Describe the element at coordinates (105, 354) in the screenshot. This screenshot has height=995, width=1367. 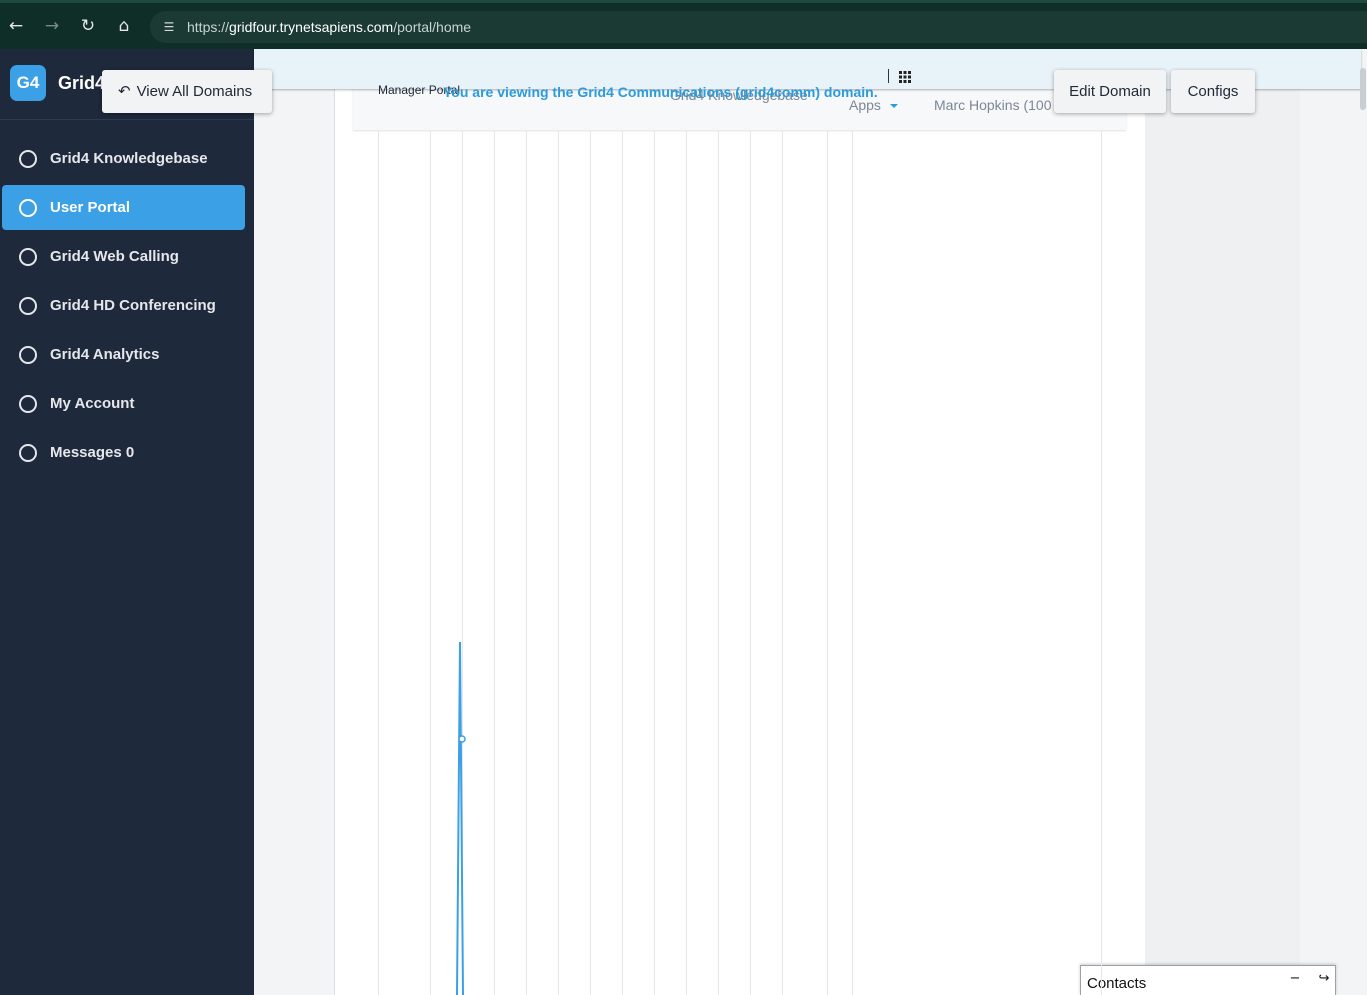
I see `sidebar-item-label: Grid4 Analytics` at that location.